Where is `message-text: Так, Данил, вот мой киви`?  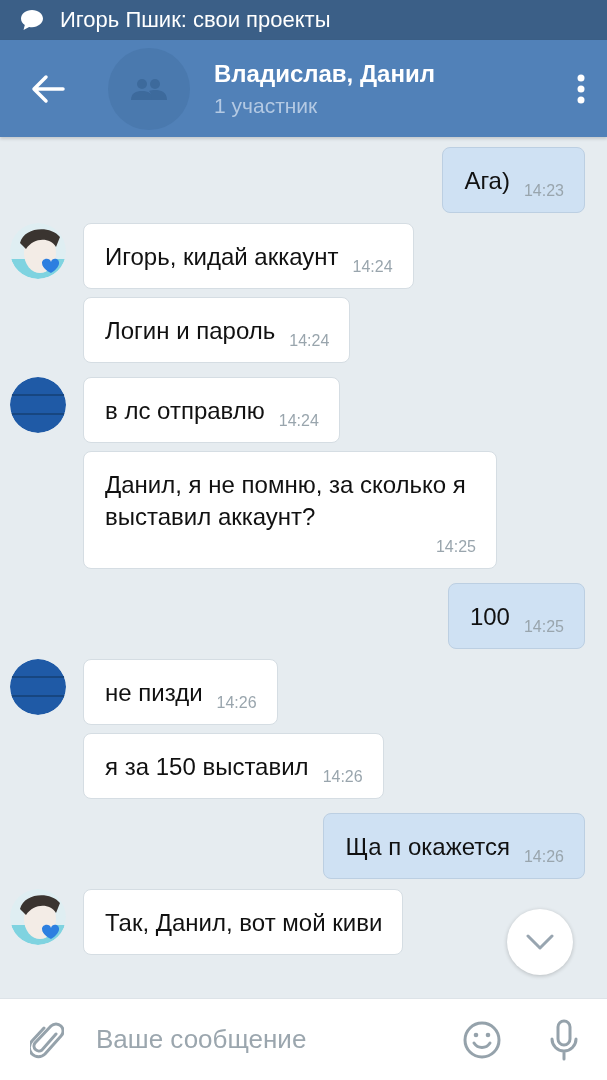
message-text: Так, Данил, вот мой киви is located at coordinates (244, 923).